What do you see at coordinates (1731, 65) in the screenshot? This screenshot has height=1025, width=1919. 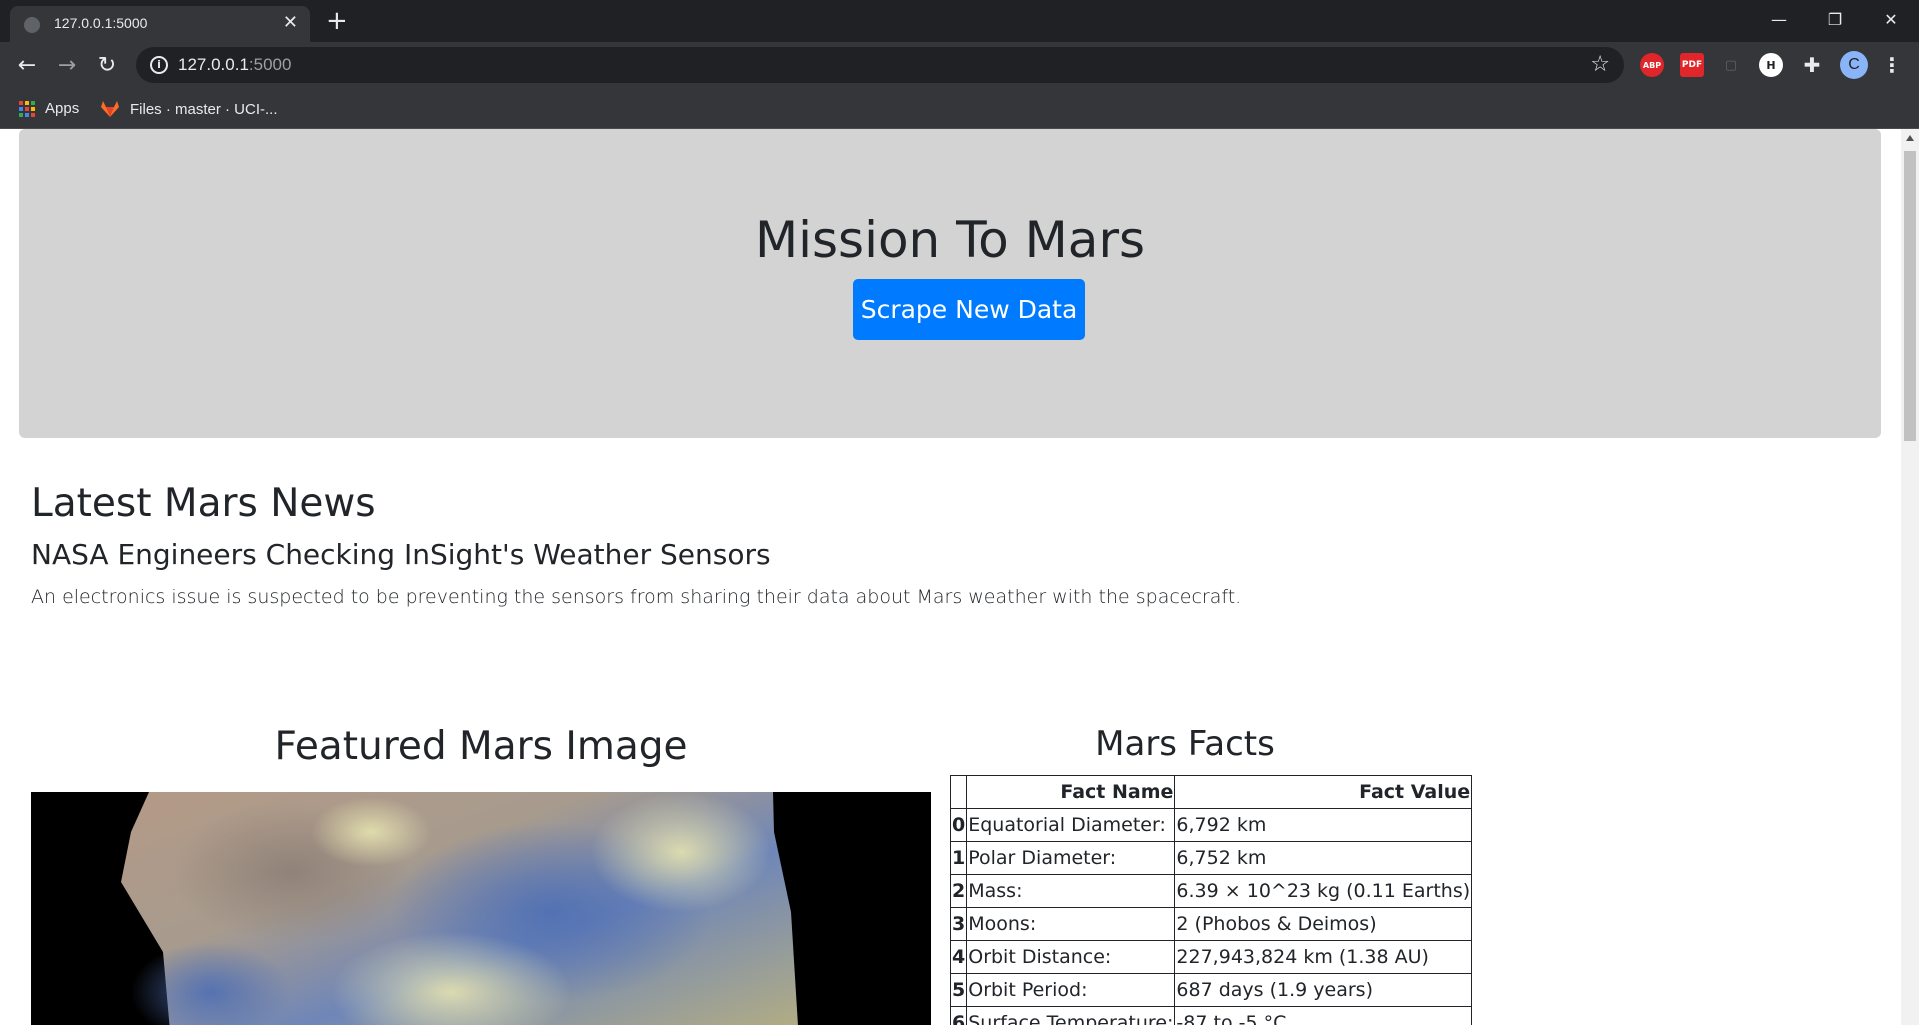 I see `disabled-extension-icon: ▢` at bounding box center [1731, 65].